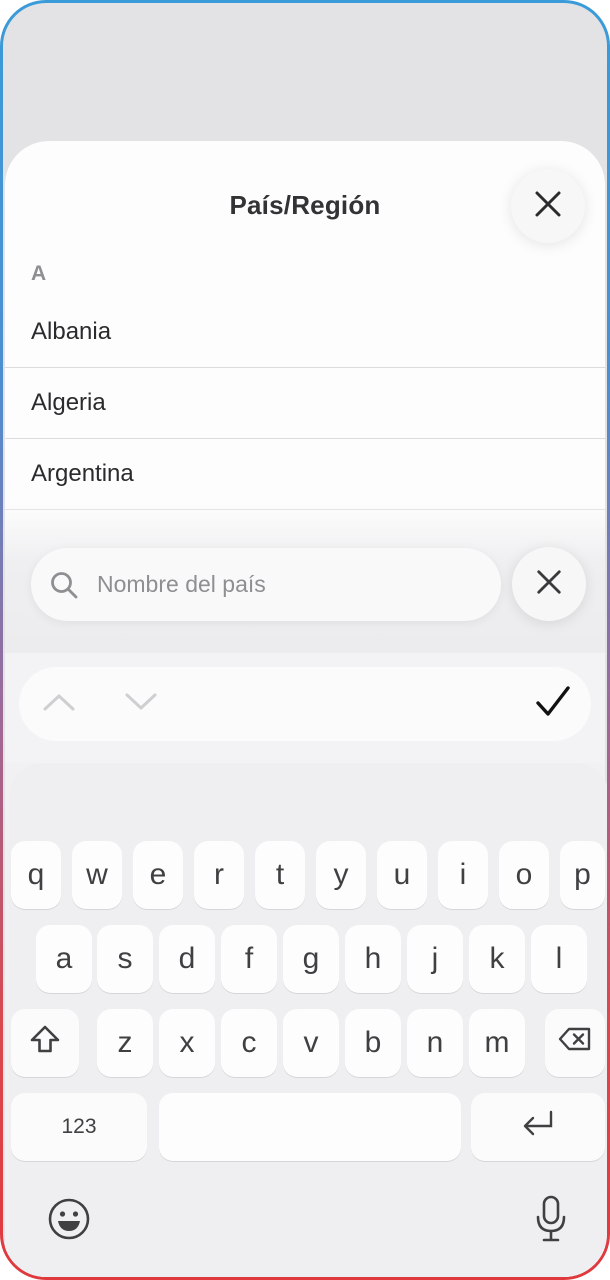 The height and width of the screenshot is (1280, 610). I want to click on search-icon, so click(64, 585).